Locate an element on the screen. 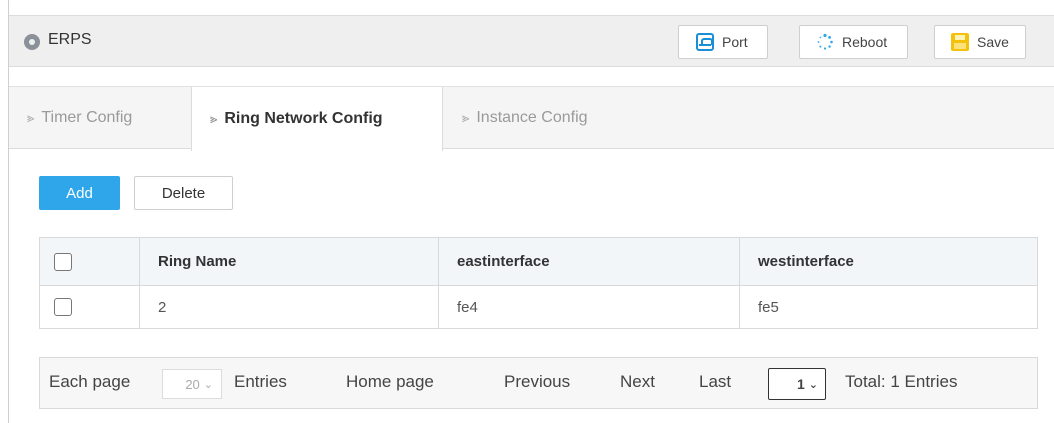  page-title: ERPS is located at coordinates (70, 39).